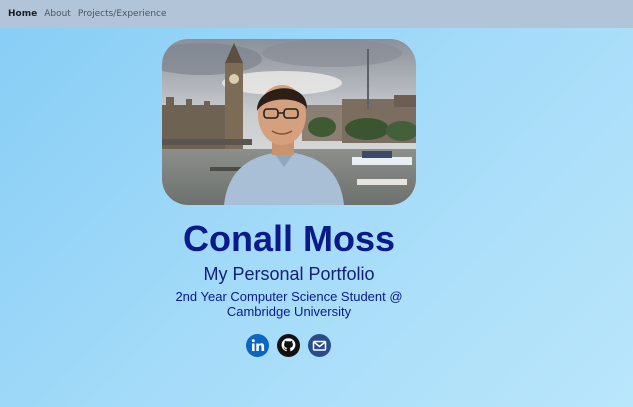  I want to click on nav-link-about: About, so click(57, 14).